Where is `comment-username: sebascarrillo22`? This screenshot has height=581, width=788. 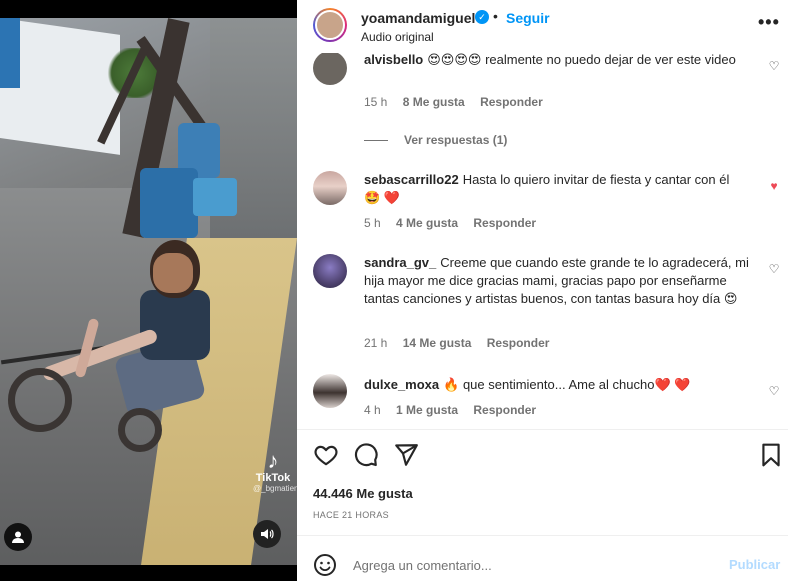 comment-username: sebascarrillo22 is located at coordinates (411, 179).